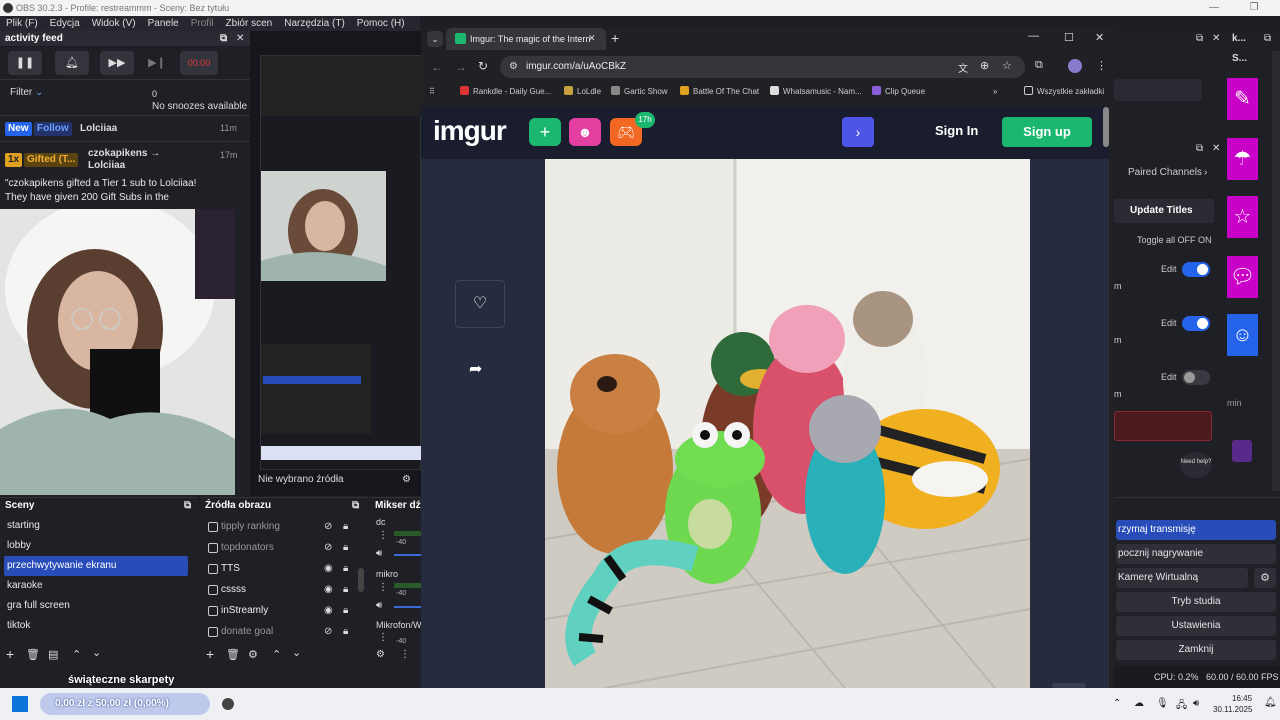  Describe the element at coordinates (1039, 65) in the screenshot. I see `extensions-icon: ⧉` at that location.